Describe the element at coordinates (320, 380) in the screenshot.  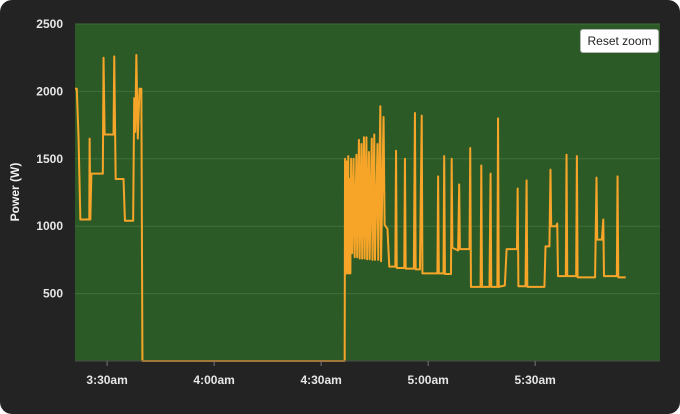
I see `x-tick-label: 4:30am` at that location.